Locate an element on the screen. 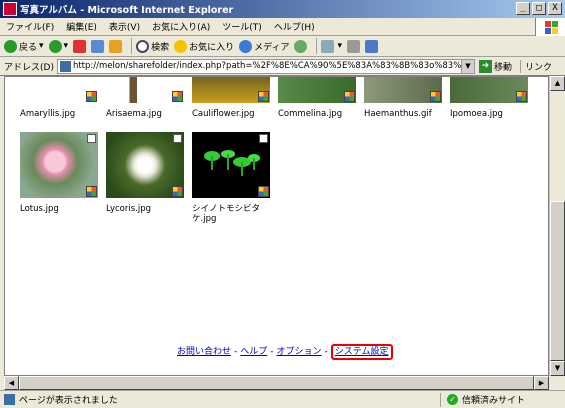 The width and height of the screenshot is (565, 408). photo-filename: Commelina.jpg is located at coordinates (317, 114).